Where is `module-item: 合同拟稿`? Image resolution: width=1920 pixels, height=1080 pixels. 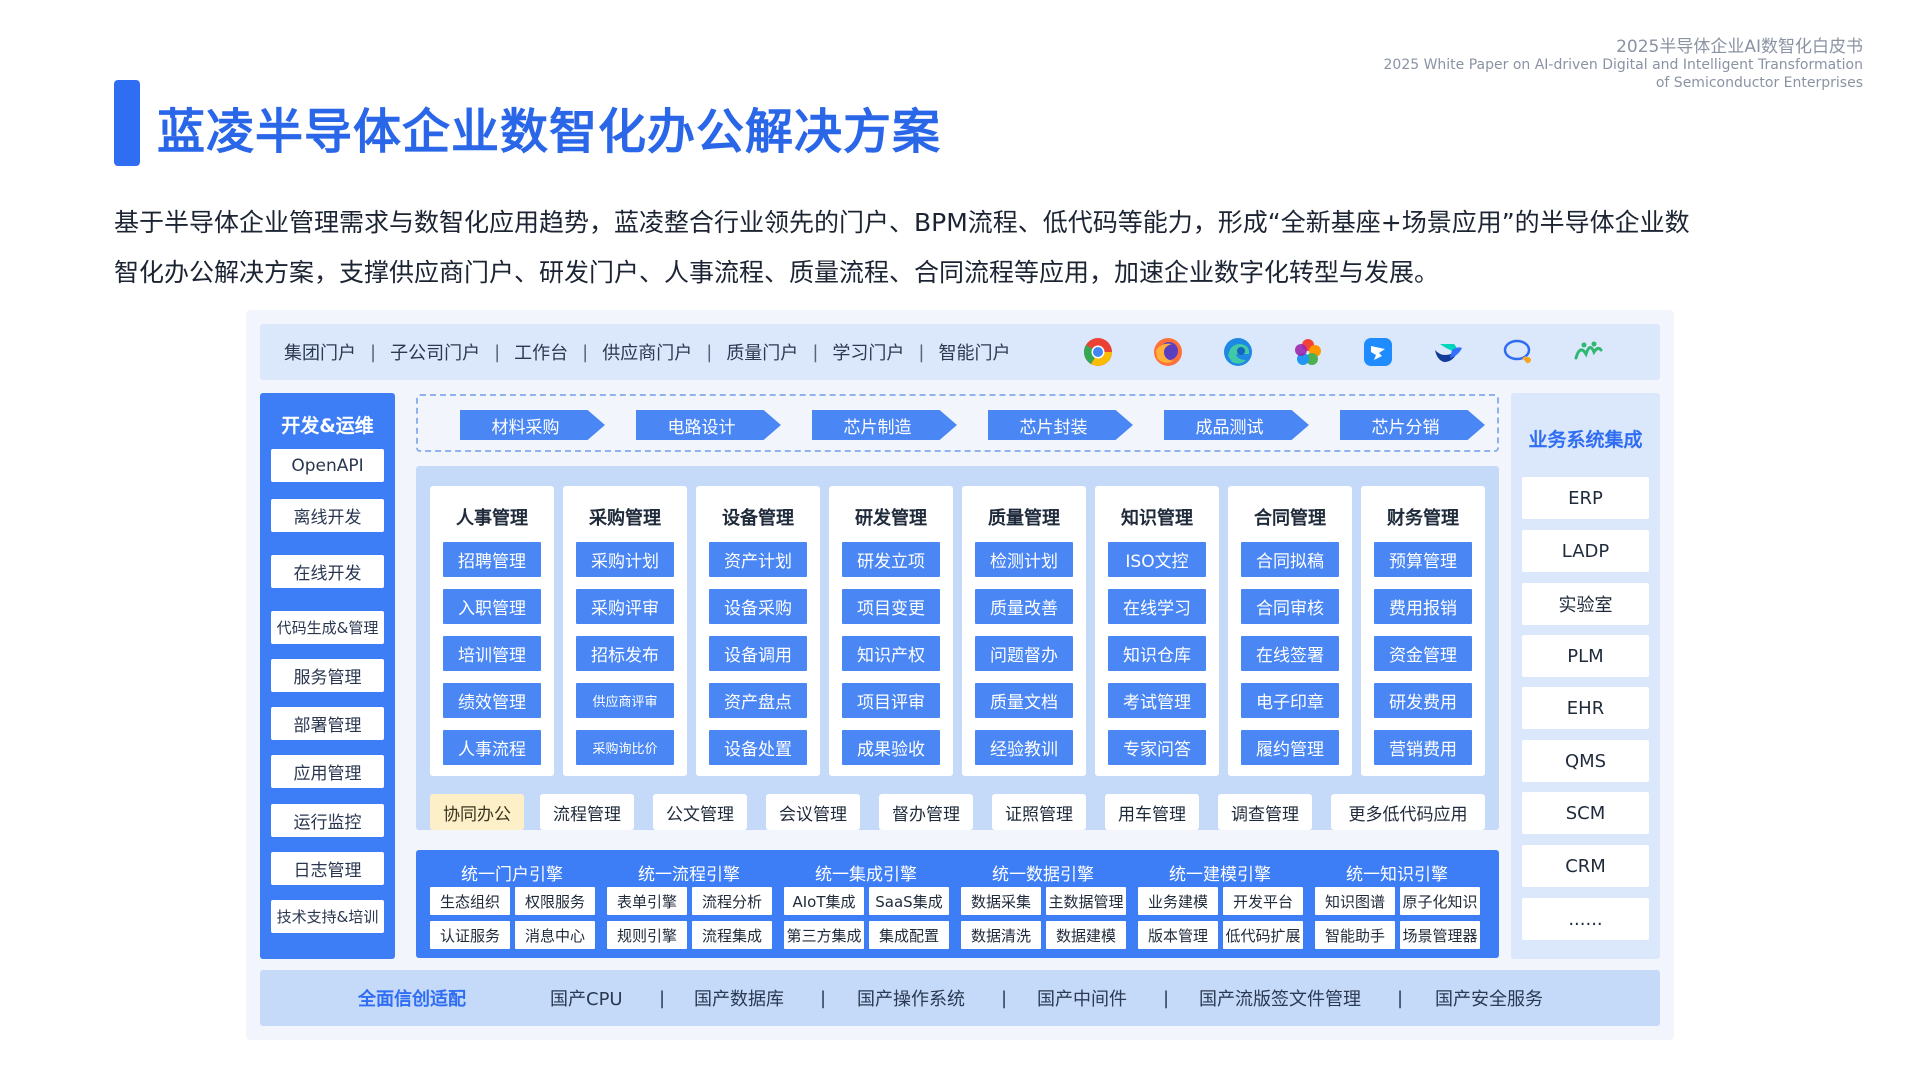 module-item: 合同拟稿 is located at coordinates (1290, 559).